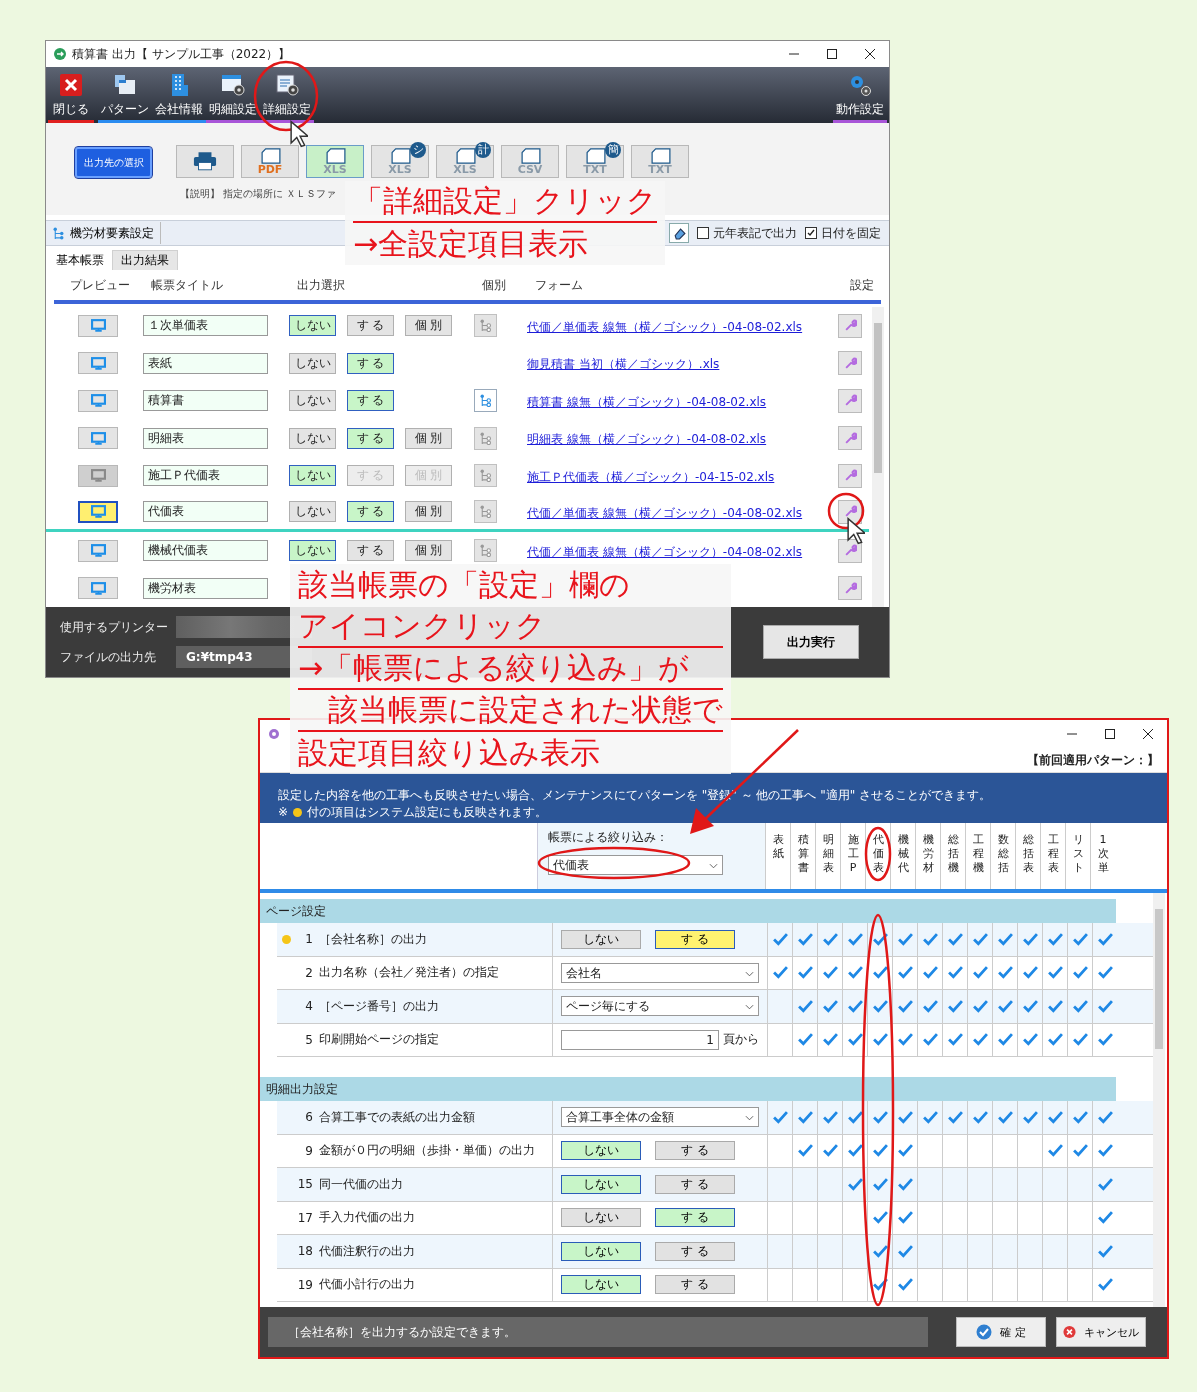  Describe the element at coordinates (205, 438) in the screenshot. I see `title-field: 明細表` at that location.